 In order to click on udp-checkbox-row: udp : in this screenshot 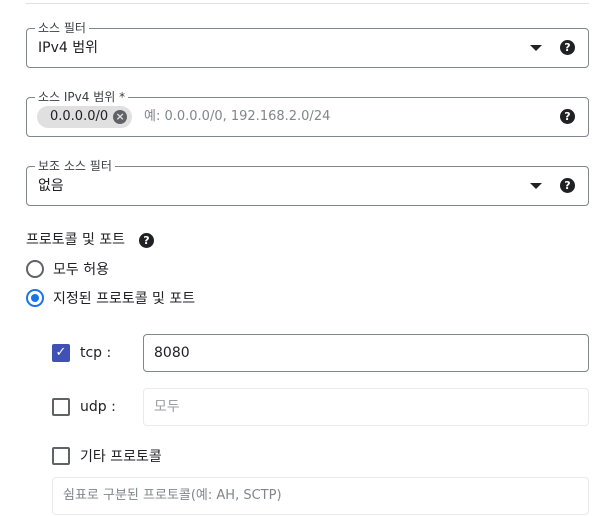, I will do `click(84, 407)`.